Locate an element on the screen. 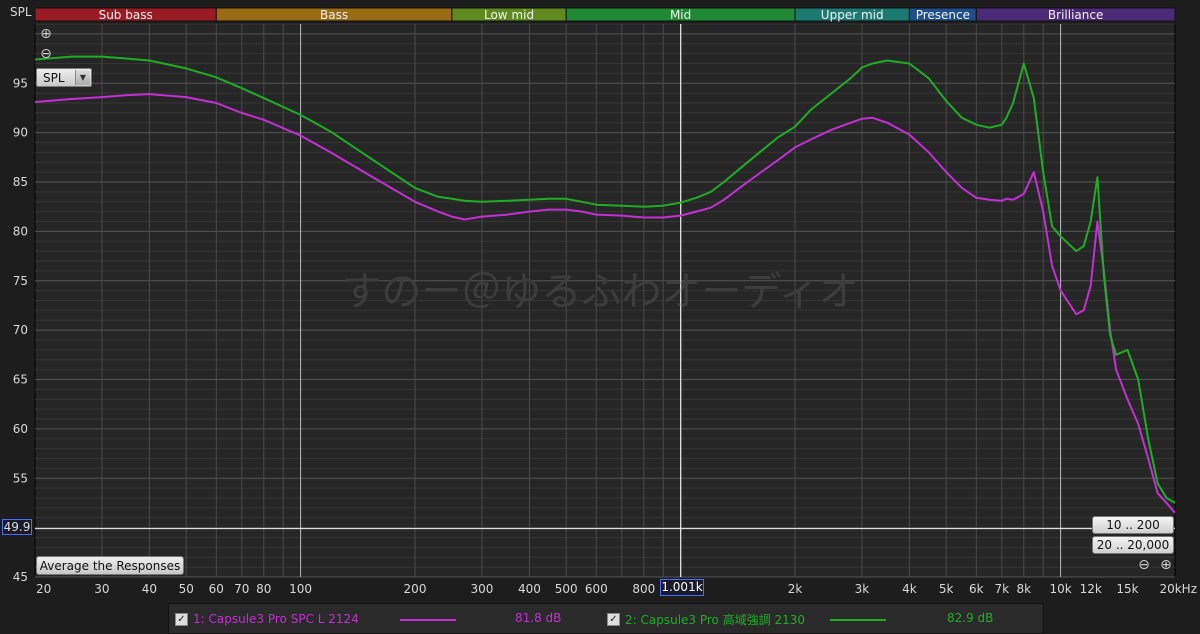 This screenshot has height=634, width=1200. x-tick-label: 10k is located at coordinates (1060, 589).